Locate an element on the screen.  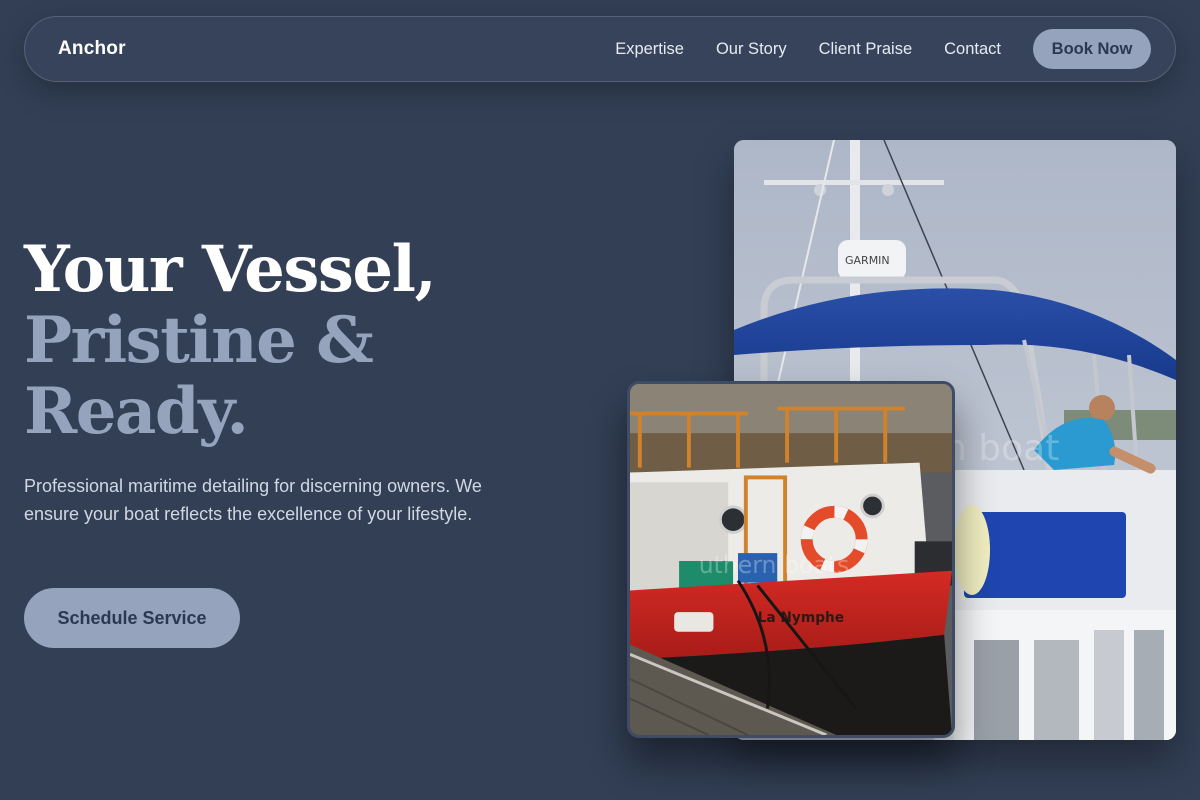
nav-link-client-praise: Client Praise is located at coordinates (866, 49).